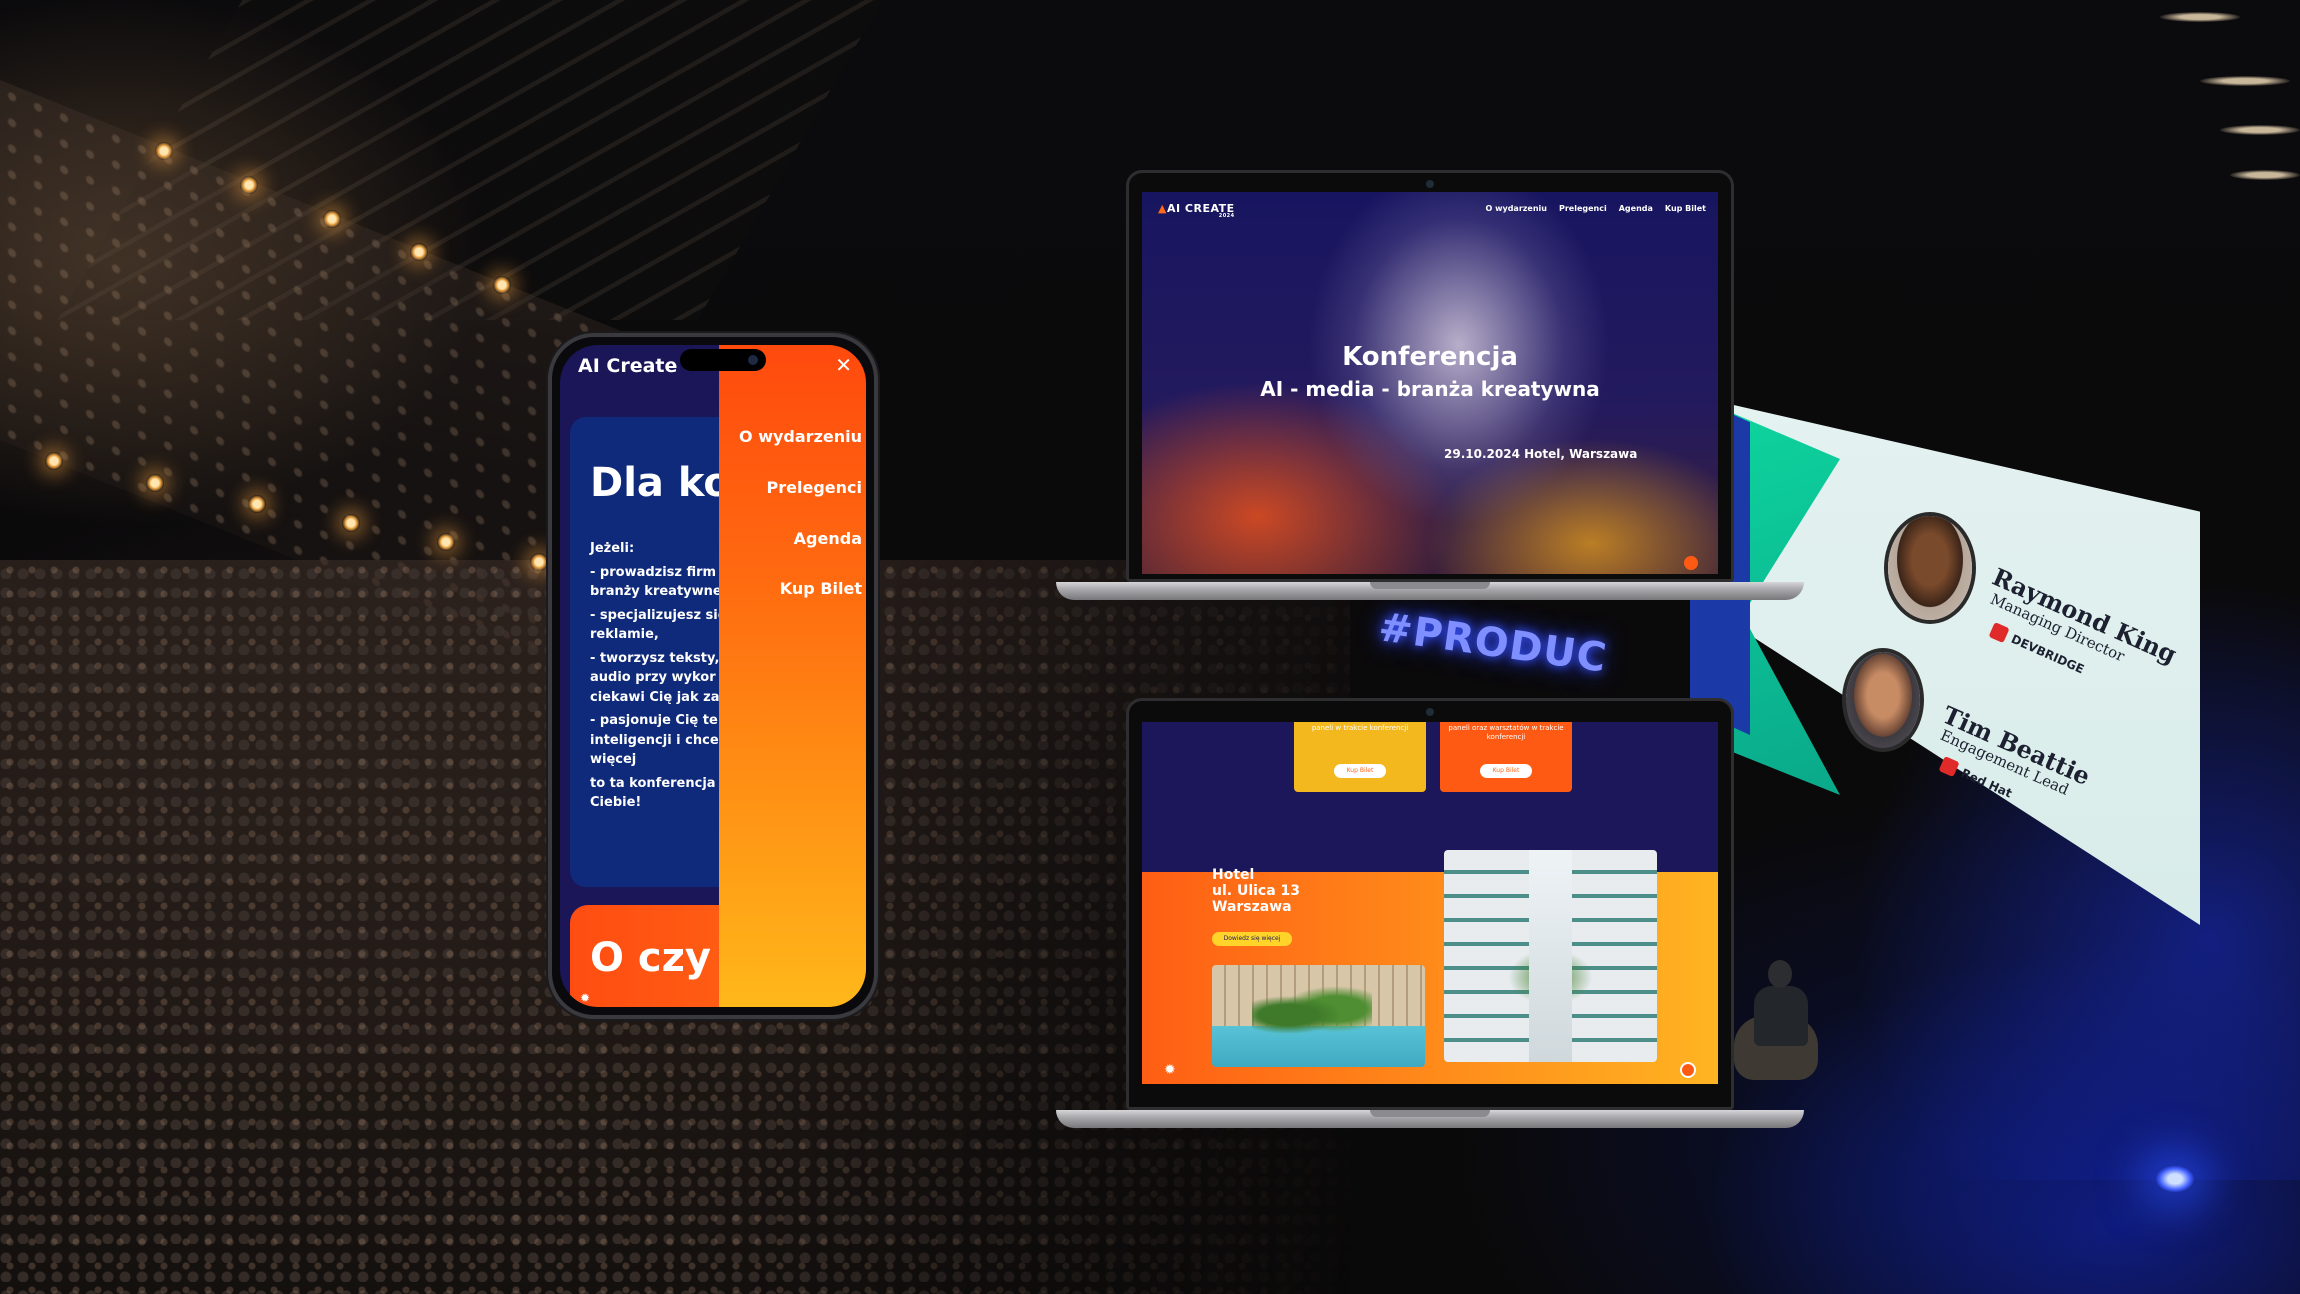  I want to click on site-logo: ▲AI CREATE 2024, so click(1196, 210).